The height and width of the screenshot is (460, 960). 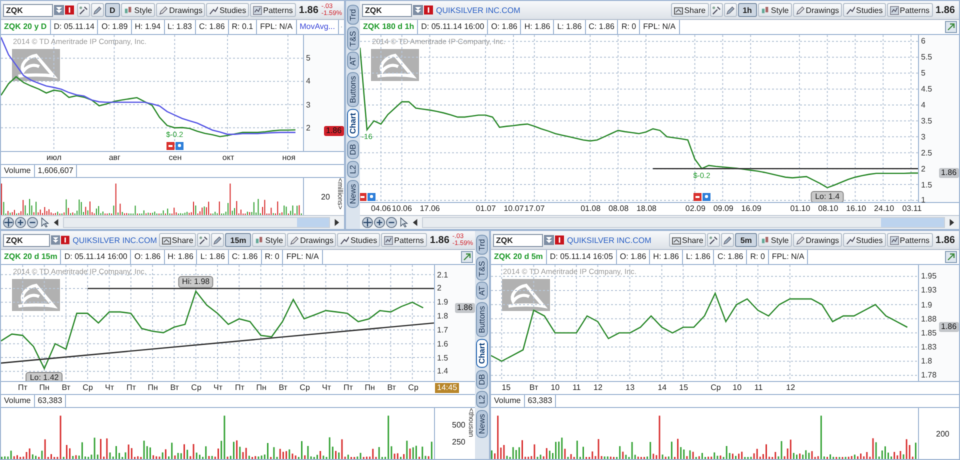 What do you see at coordinates (949, 327) in the screenshot?
I see `price-tag: 1.86` at bounding box center [949, 327].